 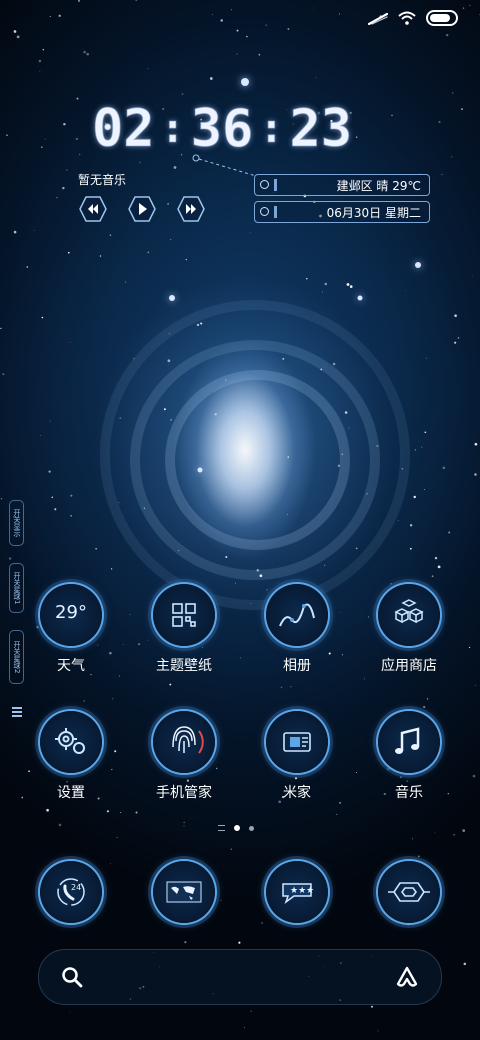 I want to click on world-map-icon, so click(x=184, y=892).